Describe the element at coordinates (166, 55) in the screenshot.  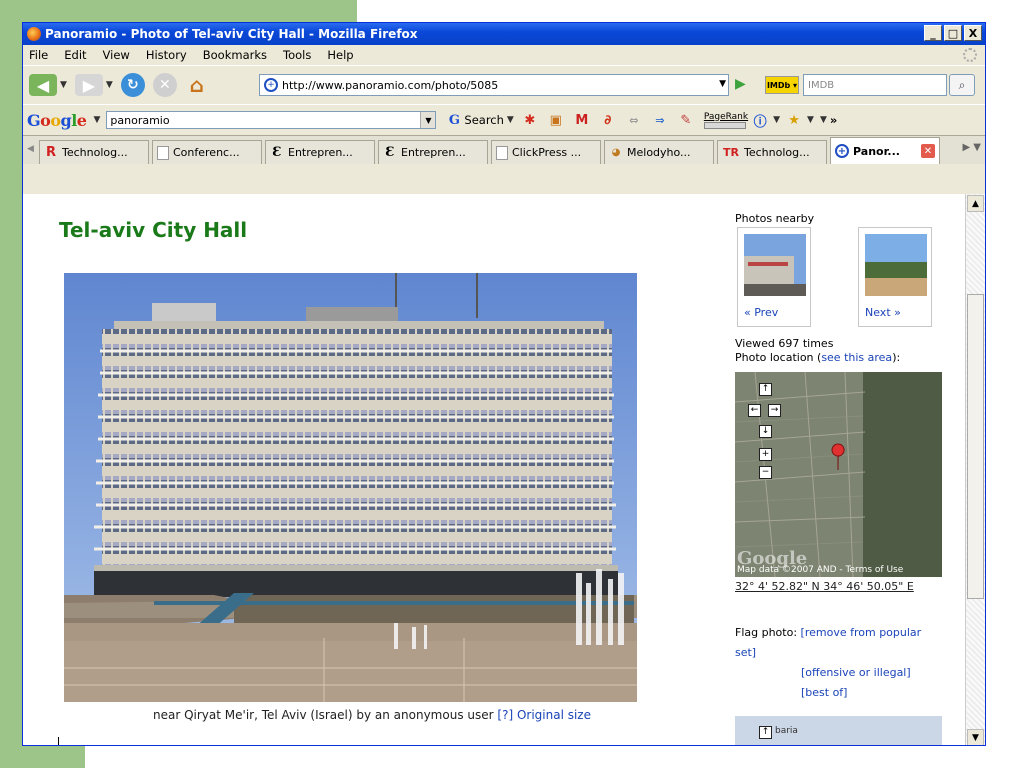
I see `menu-history: History` at that location.